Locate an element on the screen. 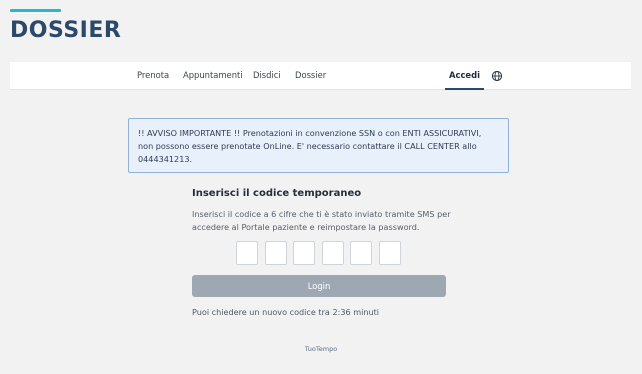 The height and width of the screenshot is (374, 642). nav-item-appuntamenti: Appuntamenti is located at coordinates (213, 76).